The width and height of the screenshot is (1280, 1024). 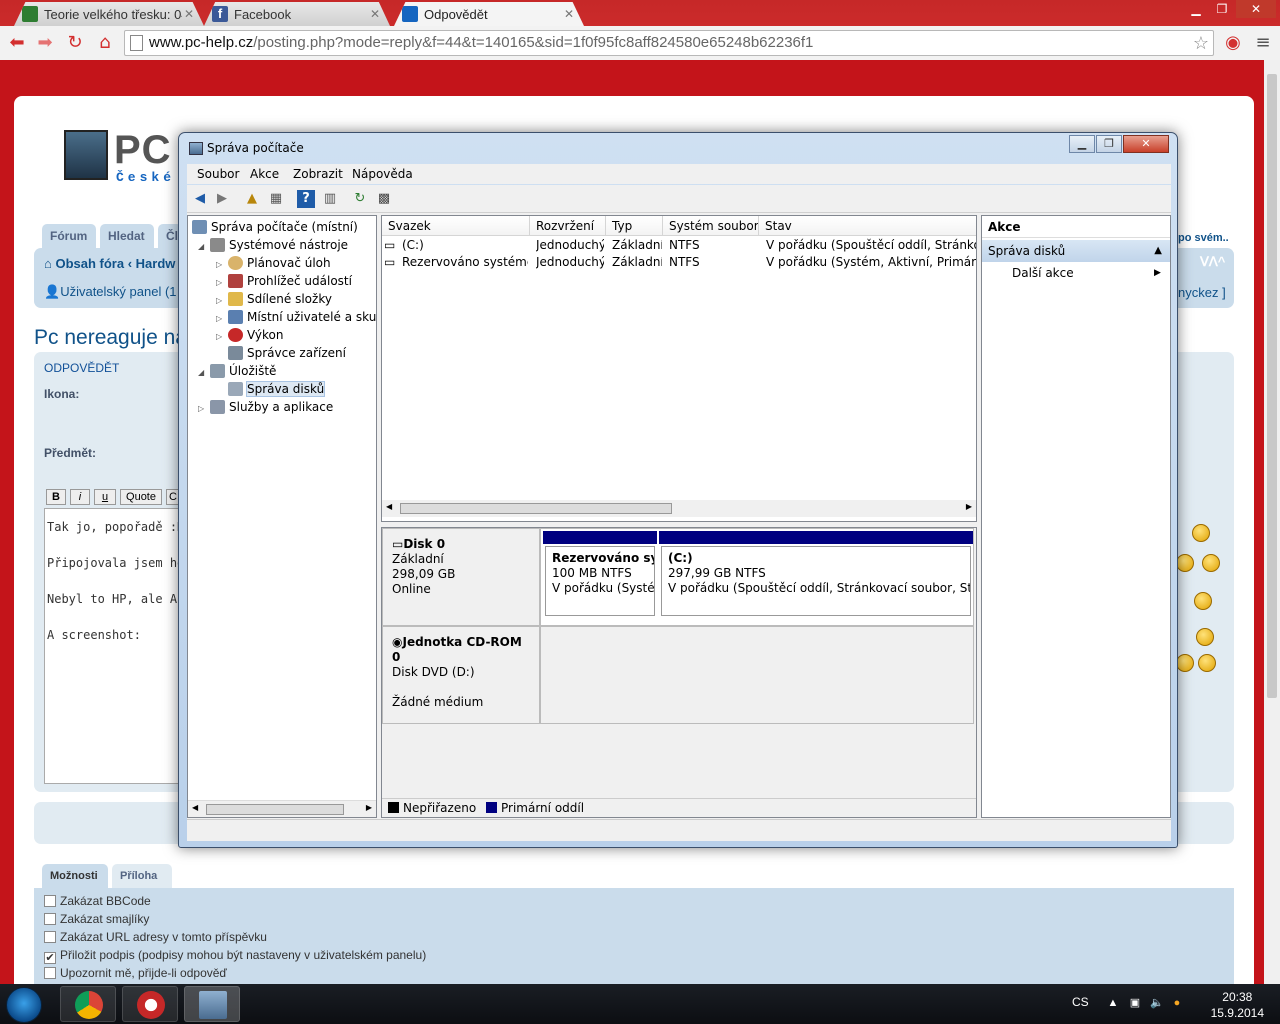 I want to click on up-folder-icon: ▲, so click(x=252, y=199).